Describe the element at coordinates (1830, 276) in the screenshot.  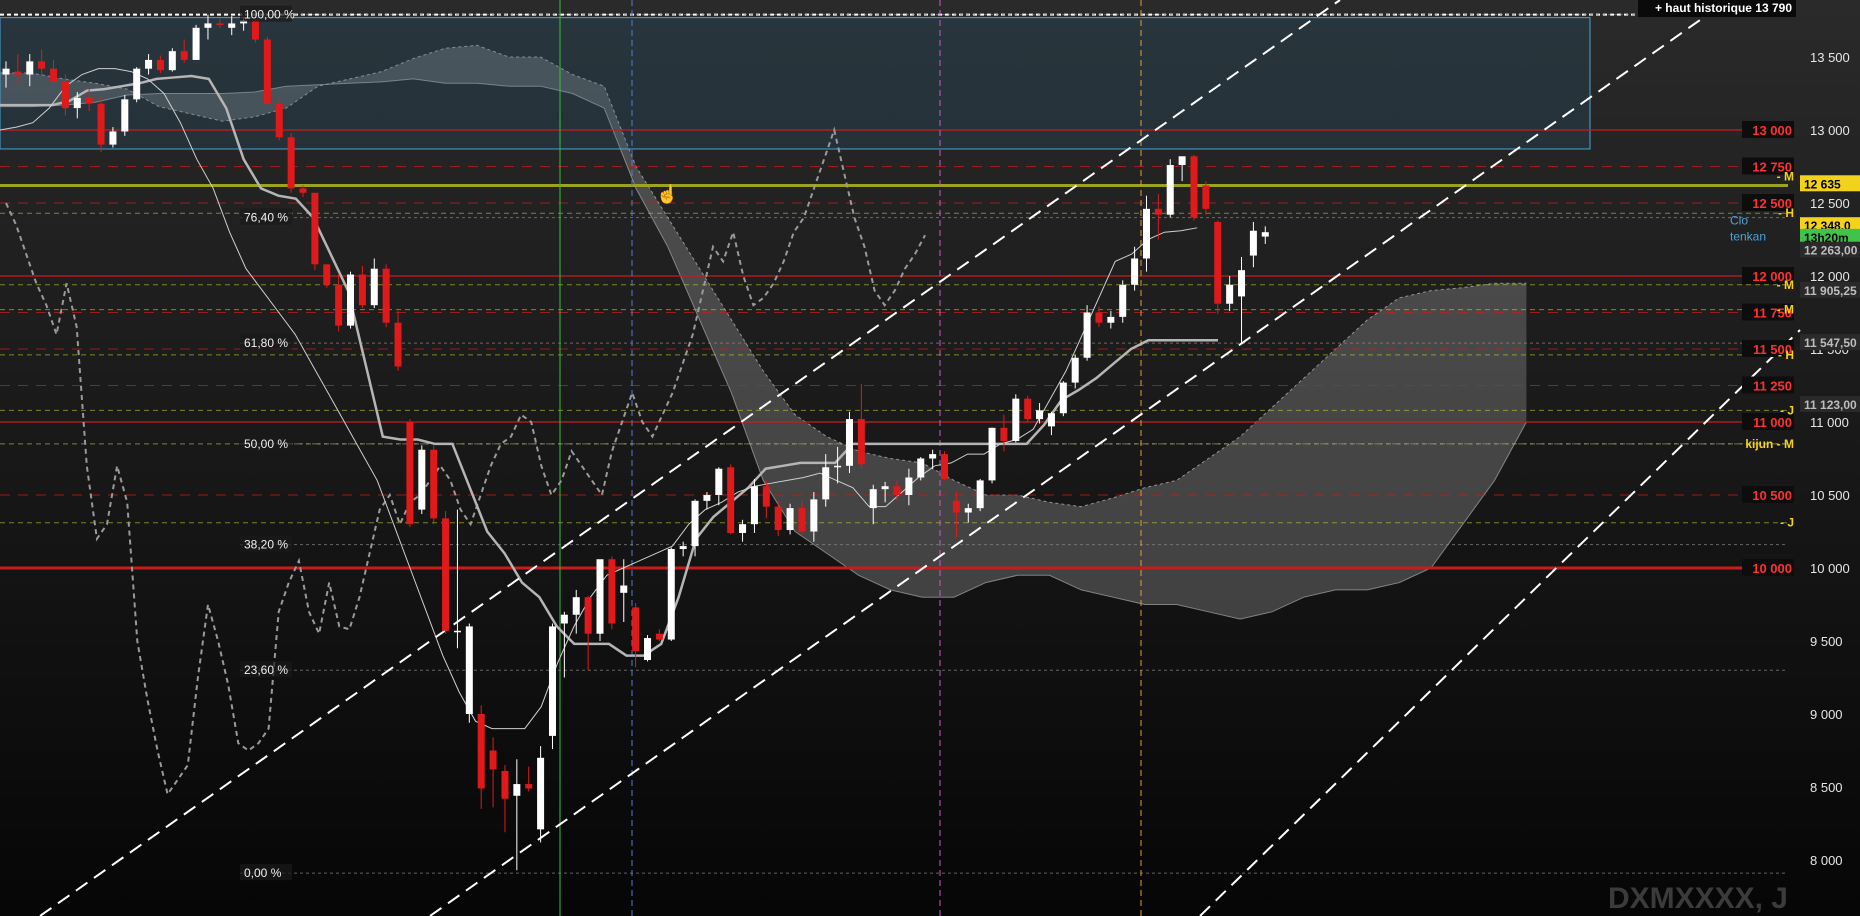
I see `y-tick-label: 12 000` at that location.